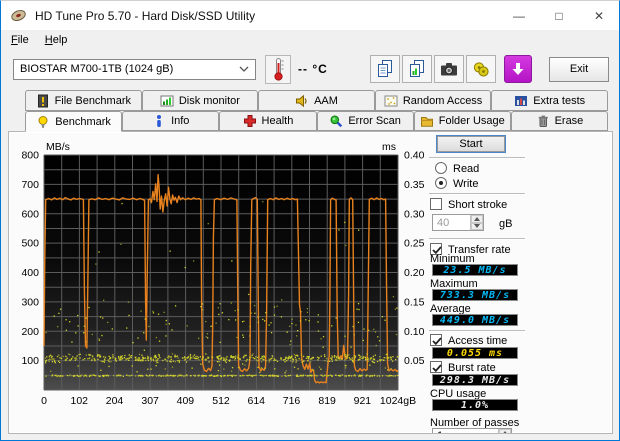 This screenshot has width=620, height=441. I want to click on svg-text: 0, so click(44, 401).